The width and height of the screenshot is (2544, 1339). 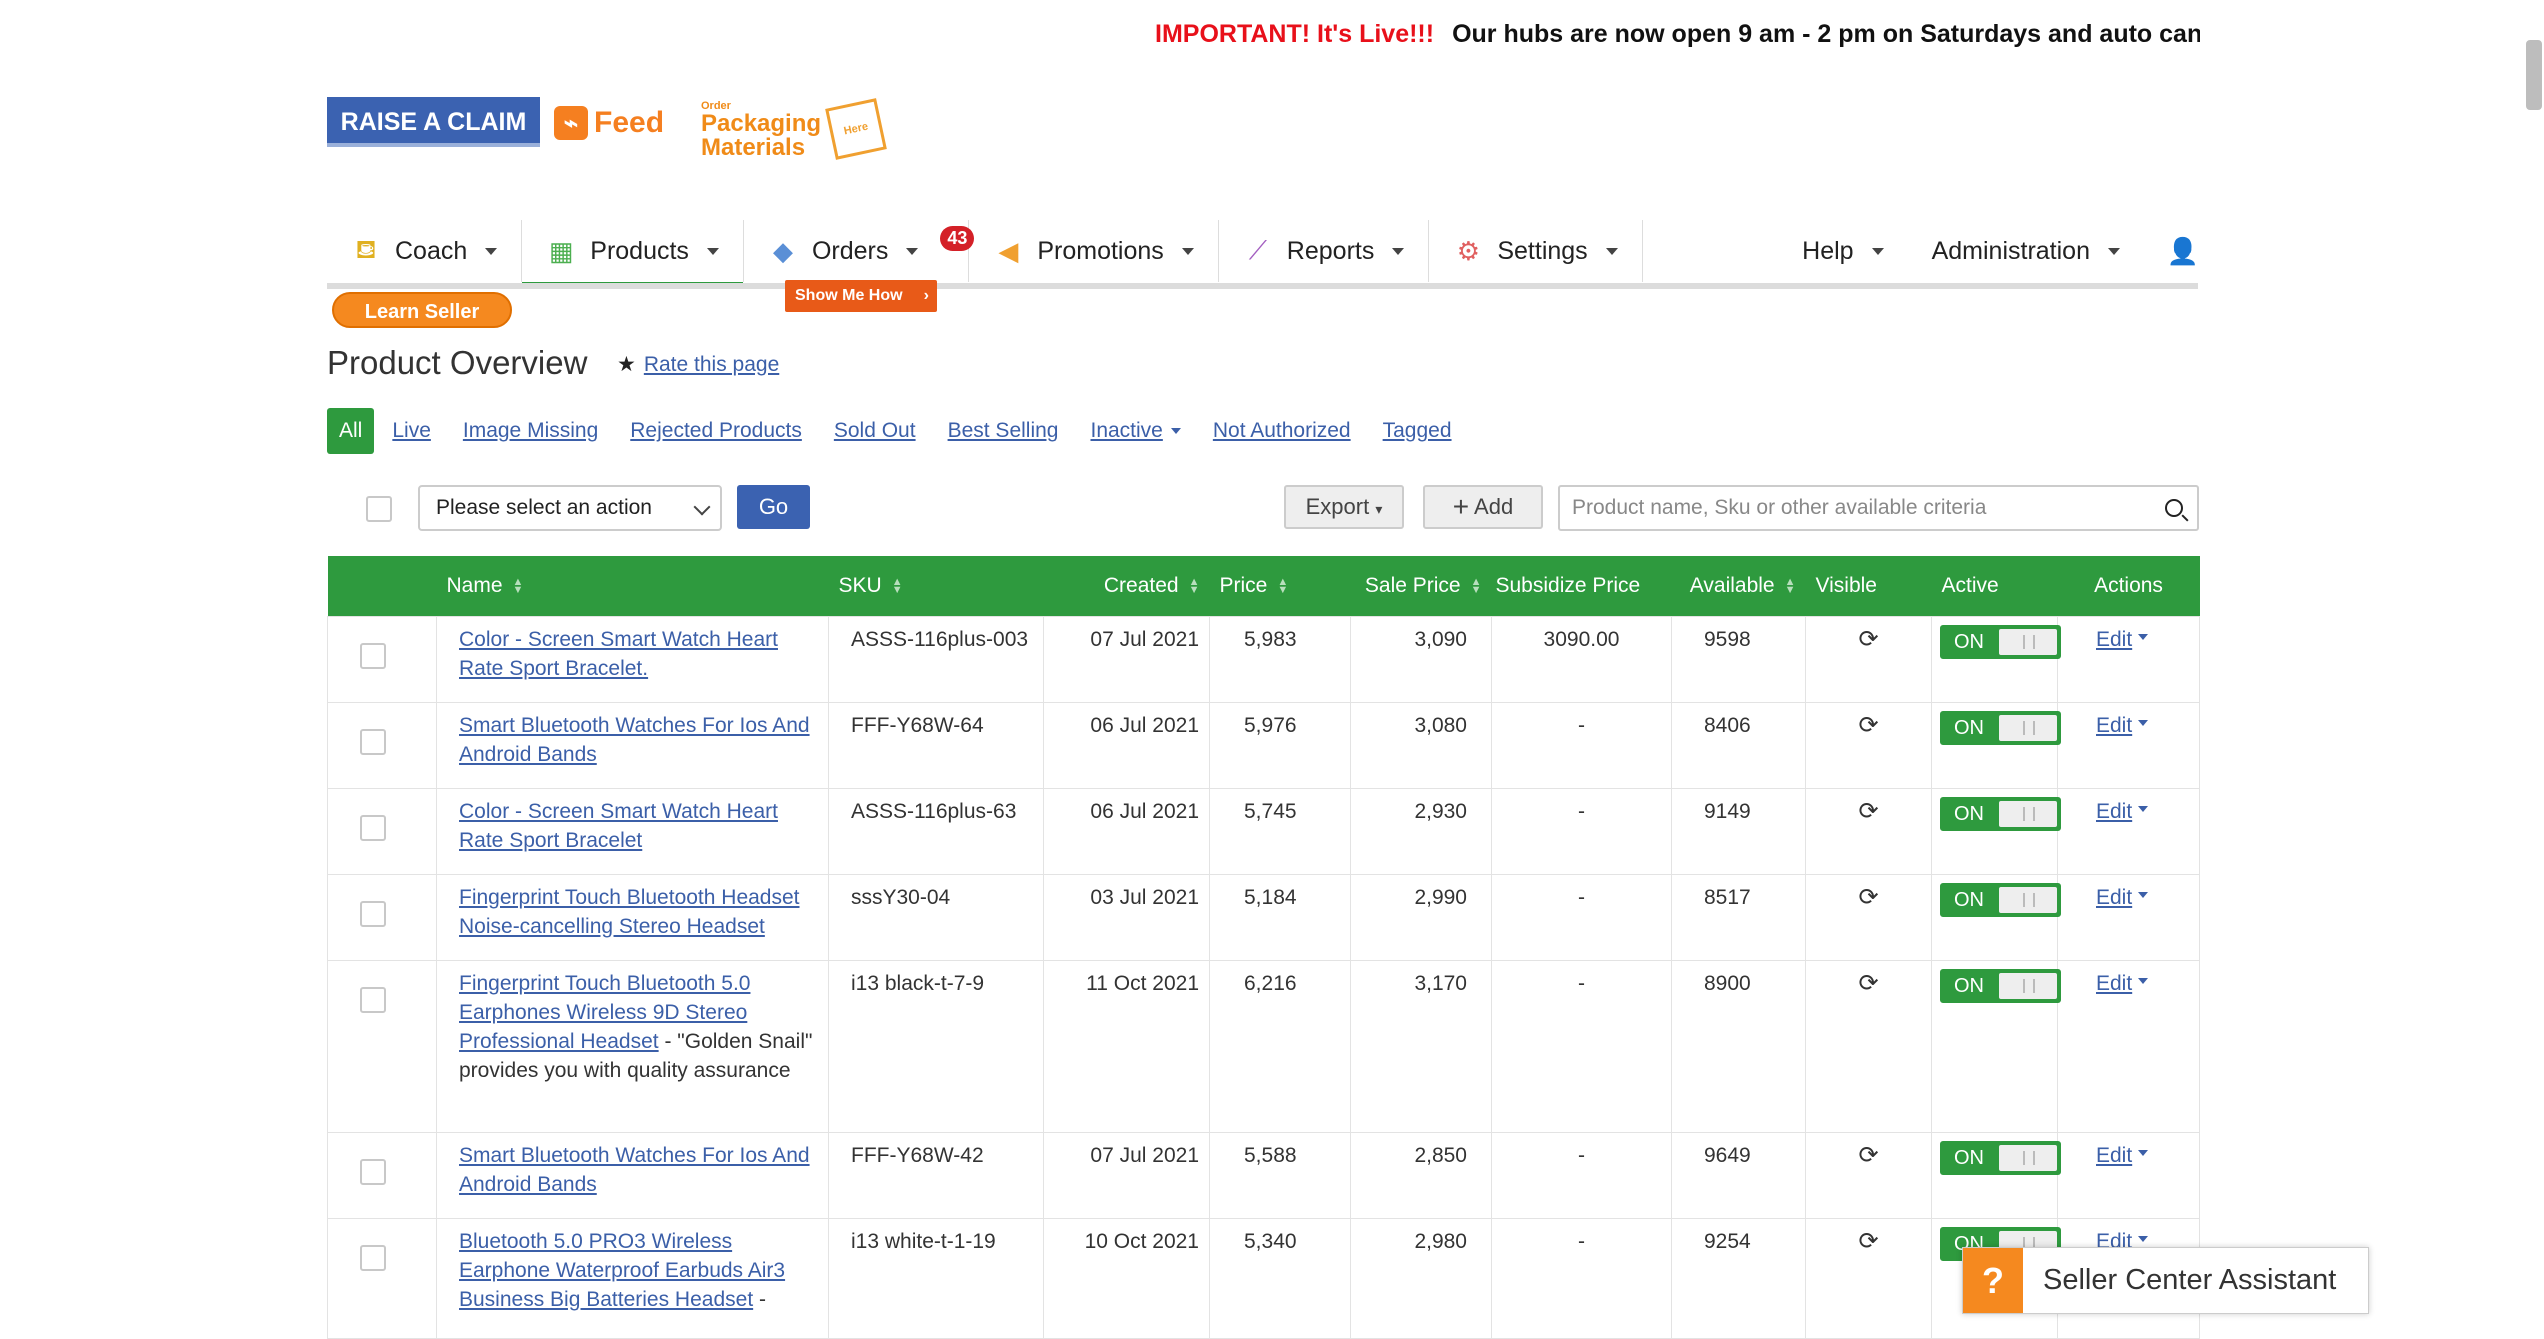 What do you see at coordinates (1421, 1046) in the screenshot?
I see `sale-price-cell: 3,170` at bounding box center [1421, 1046].